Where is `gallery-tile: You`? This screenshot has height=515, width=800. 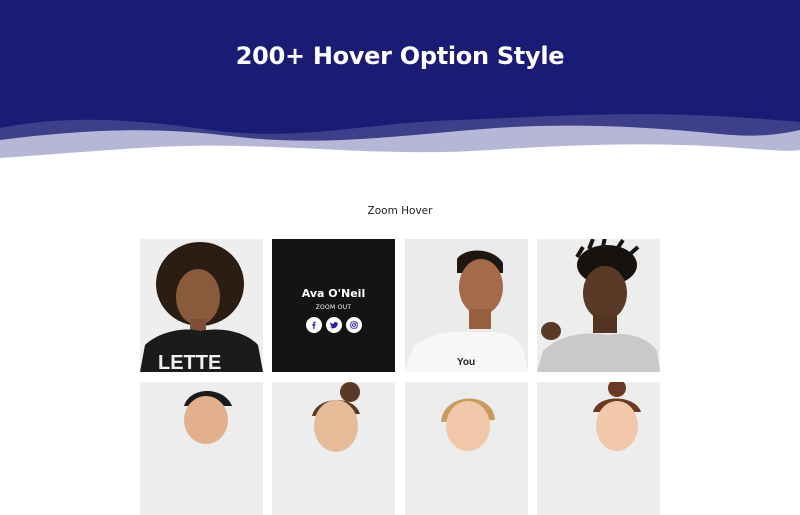
gallery-tile: You is located at coordinates (466, 305).